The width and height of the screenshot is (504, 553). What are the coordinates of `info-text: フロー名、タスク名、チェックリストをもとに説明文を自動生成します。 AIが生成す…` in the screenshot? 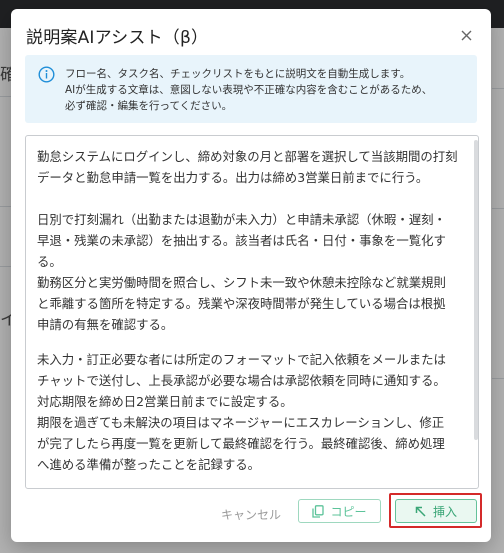 It's located at (266, 90).